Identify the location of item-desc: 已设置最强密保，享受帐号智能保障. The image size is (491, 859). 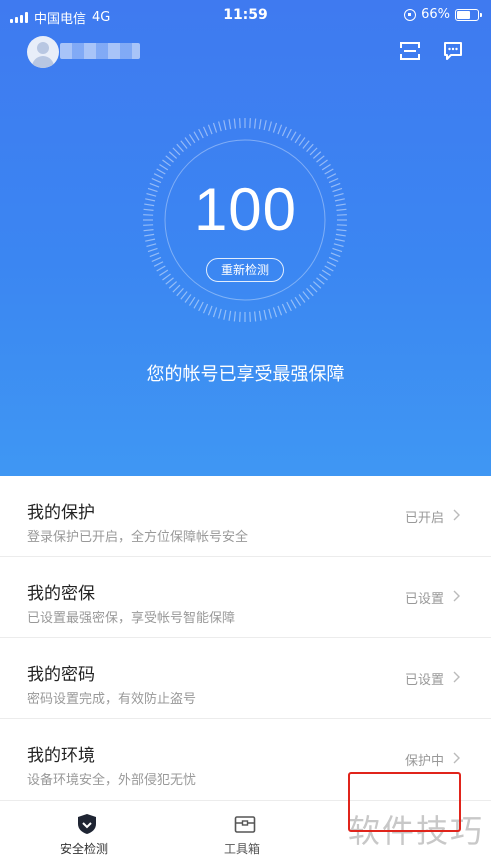
(131, 618).